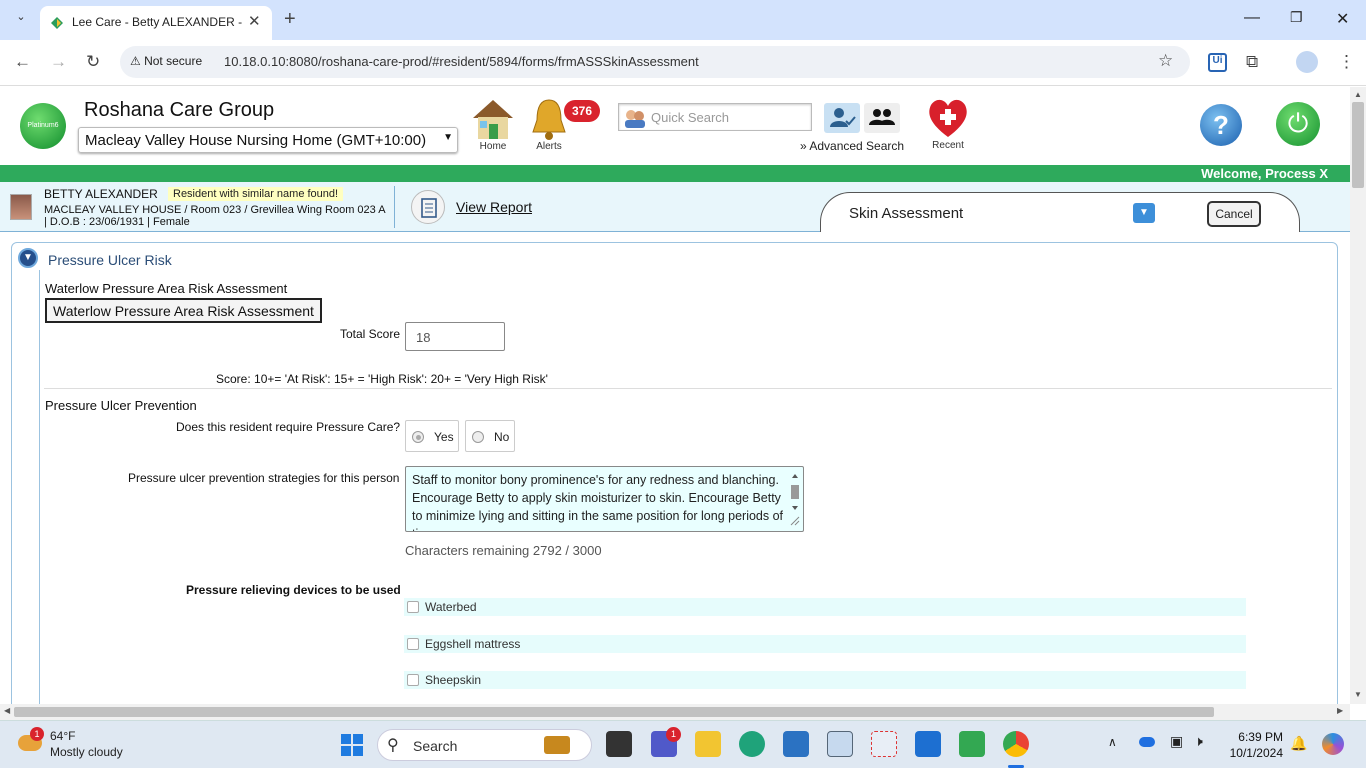 The height and width of the screenshot is (768, 1366). Describe the element at coordinates (1358, 694) in the screenshot. I see `scroll-down-icon: ▼` at that location.